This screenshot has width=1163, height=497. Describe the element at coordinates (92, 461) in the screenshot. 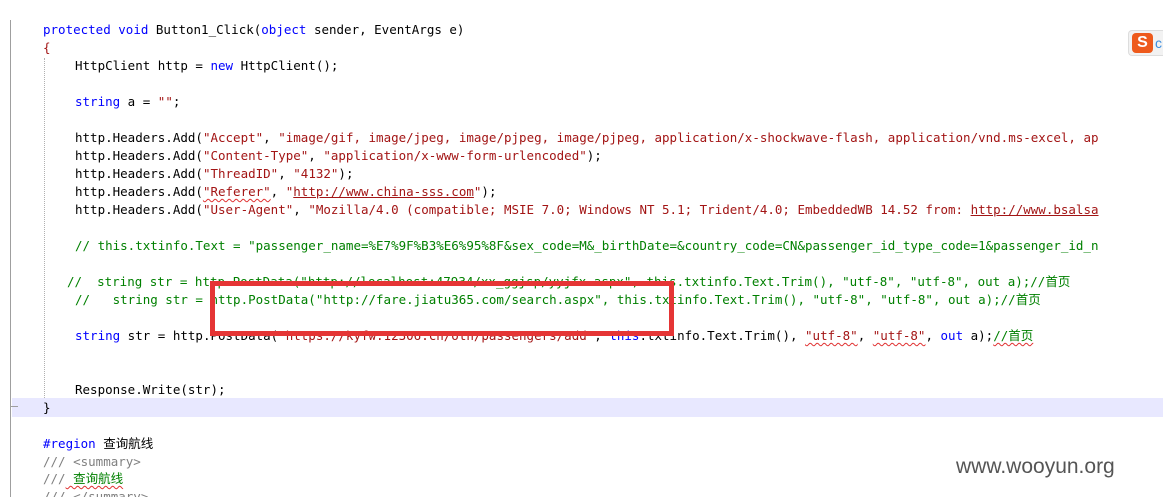

I see `code-doc-summary-open: /// <summary>` at that location.